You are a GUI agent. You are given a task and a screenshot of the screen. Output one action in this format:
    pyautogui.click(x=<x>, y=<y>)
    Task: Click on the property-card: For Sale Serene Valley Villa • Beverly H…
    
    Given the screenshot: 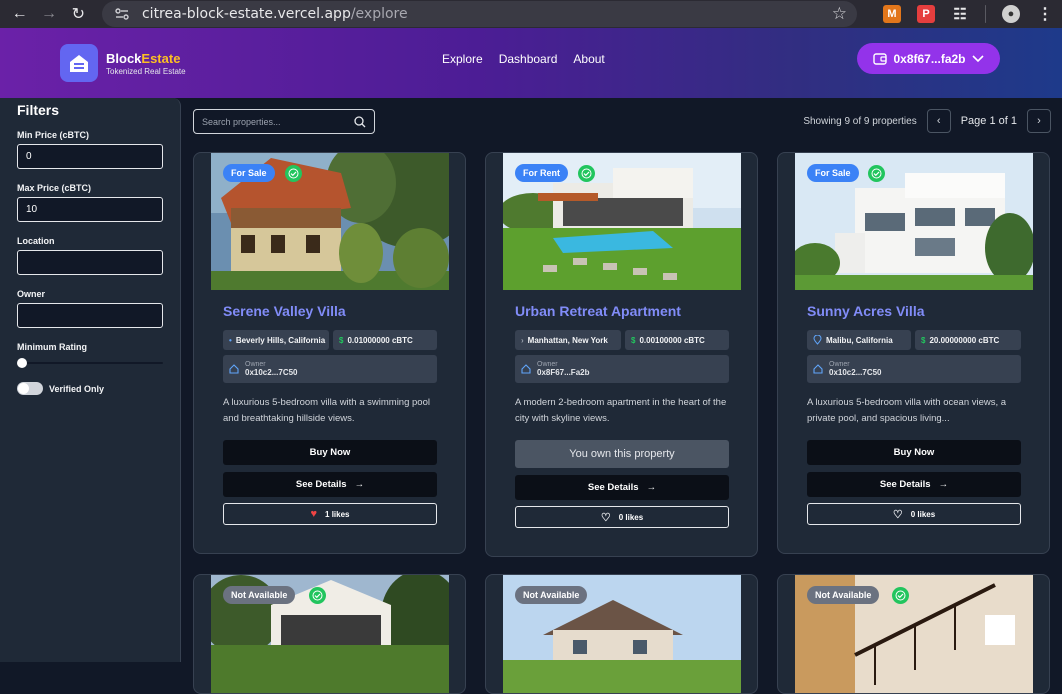 What is the action you would take?
    pyautogui.click(x=329, y=353)
    